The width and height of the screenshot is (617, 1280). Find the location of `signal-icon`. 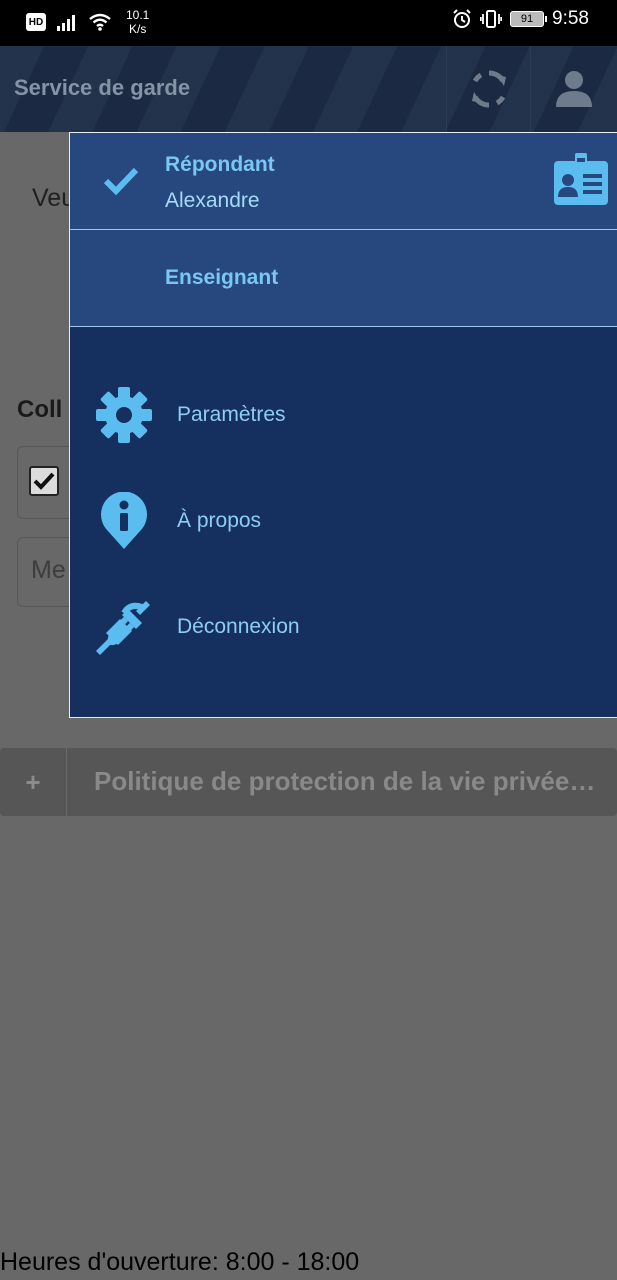

signal-icon is located at coordinates (66, 23).